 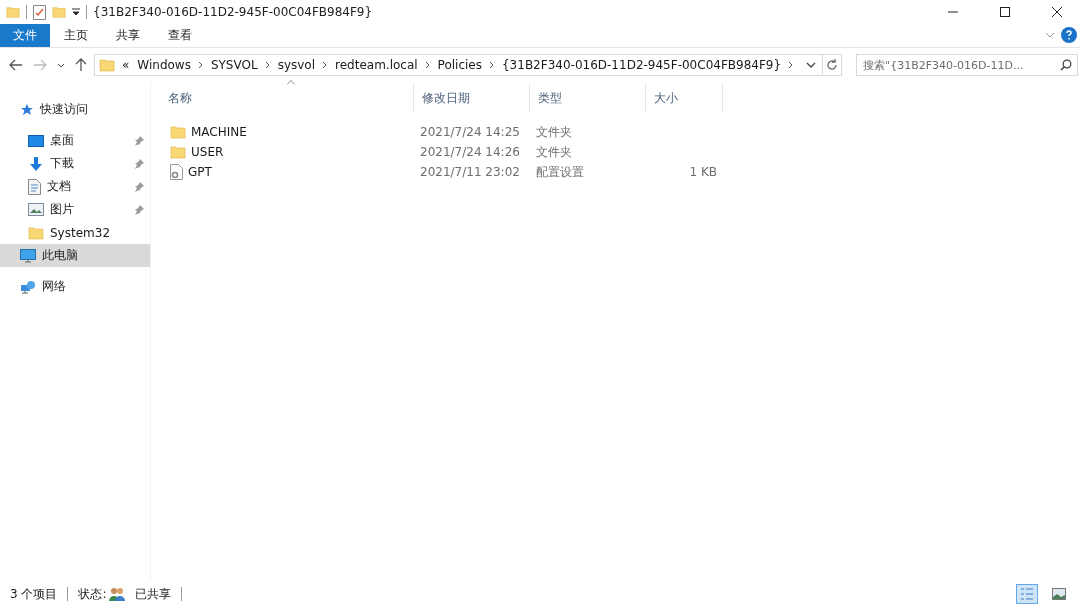 What do you see at coordinates (75, 232) in the screenshot?
I see `sidebar-item: System32` at bounding box center [75, 232].